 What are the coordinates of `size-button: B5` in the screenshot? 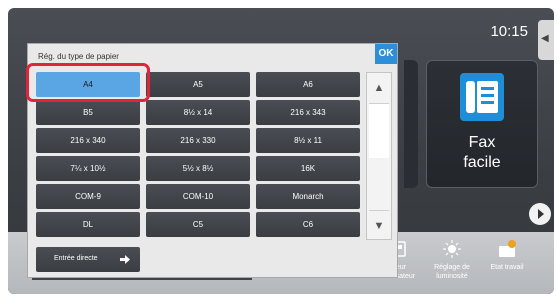 It's located at (88, 112).